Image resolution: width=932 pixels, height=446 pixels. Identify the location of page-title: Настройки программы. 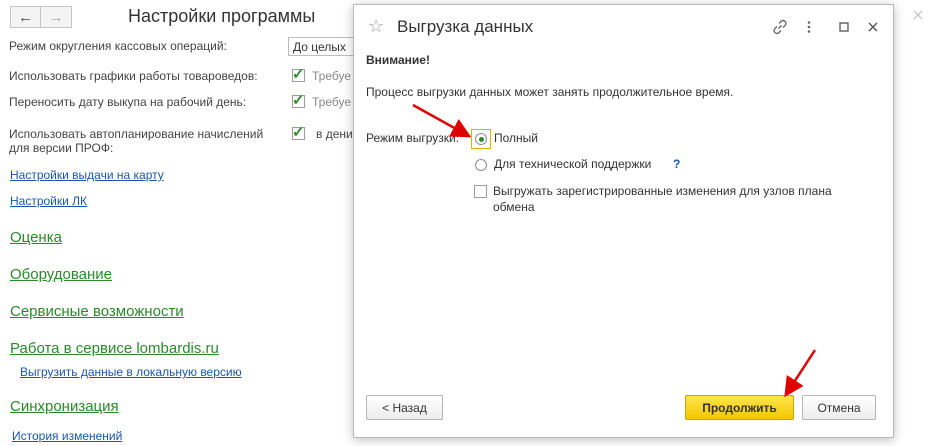
(222, 16).